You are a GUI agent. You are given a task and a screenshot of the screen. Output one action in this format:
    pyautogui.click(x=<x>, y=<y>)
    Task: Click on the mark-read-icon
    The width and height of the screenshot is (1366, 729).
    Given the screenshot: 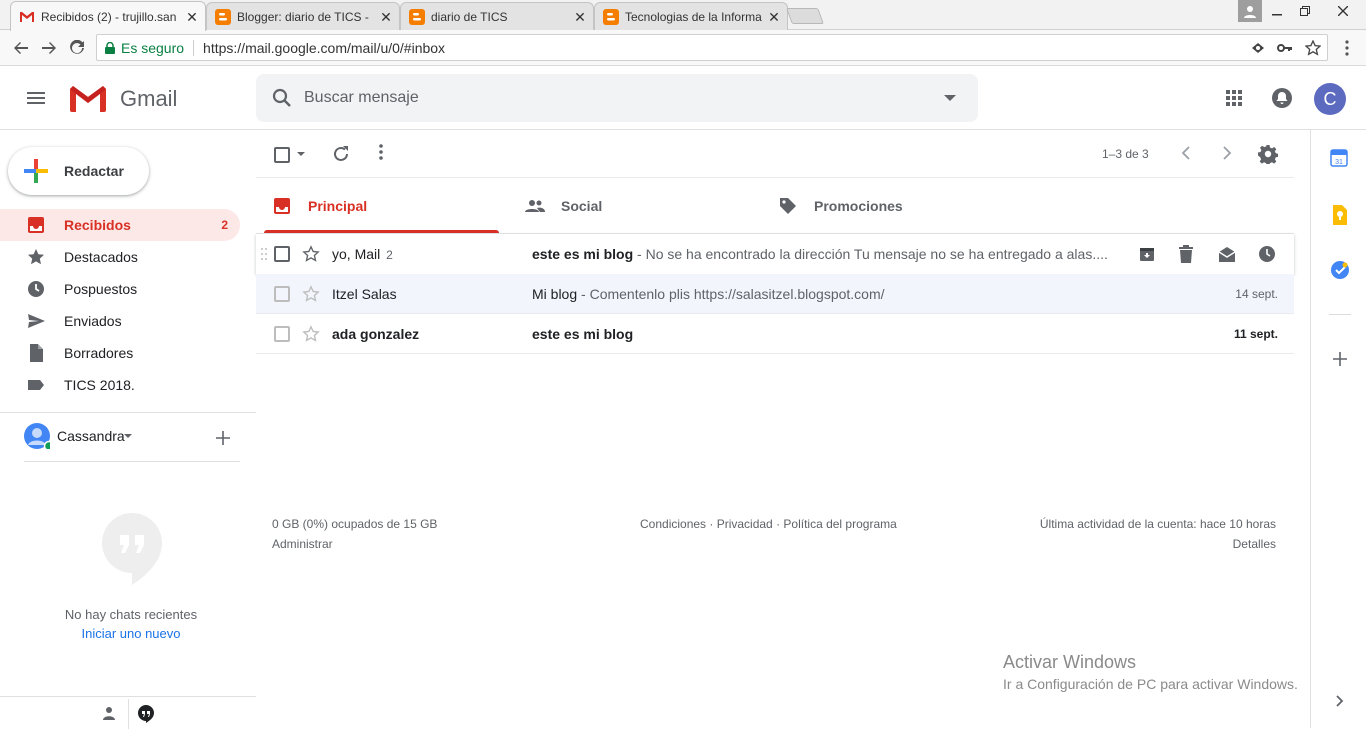 What is the action you would take?
    pyautogui.click(x=1227, y=254)
    